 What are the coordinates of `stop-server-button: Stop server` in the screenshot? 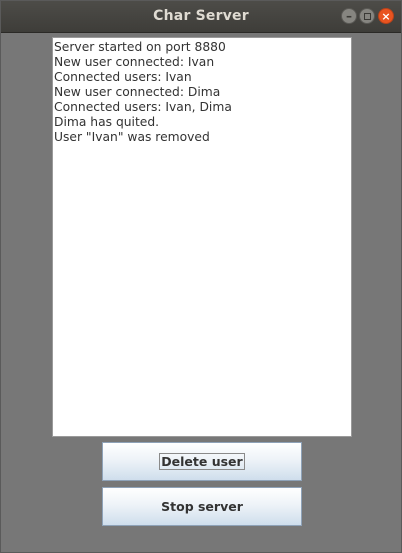 It's located at (202, 506).